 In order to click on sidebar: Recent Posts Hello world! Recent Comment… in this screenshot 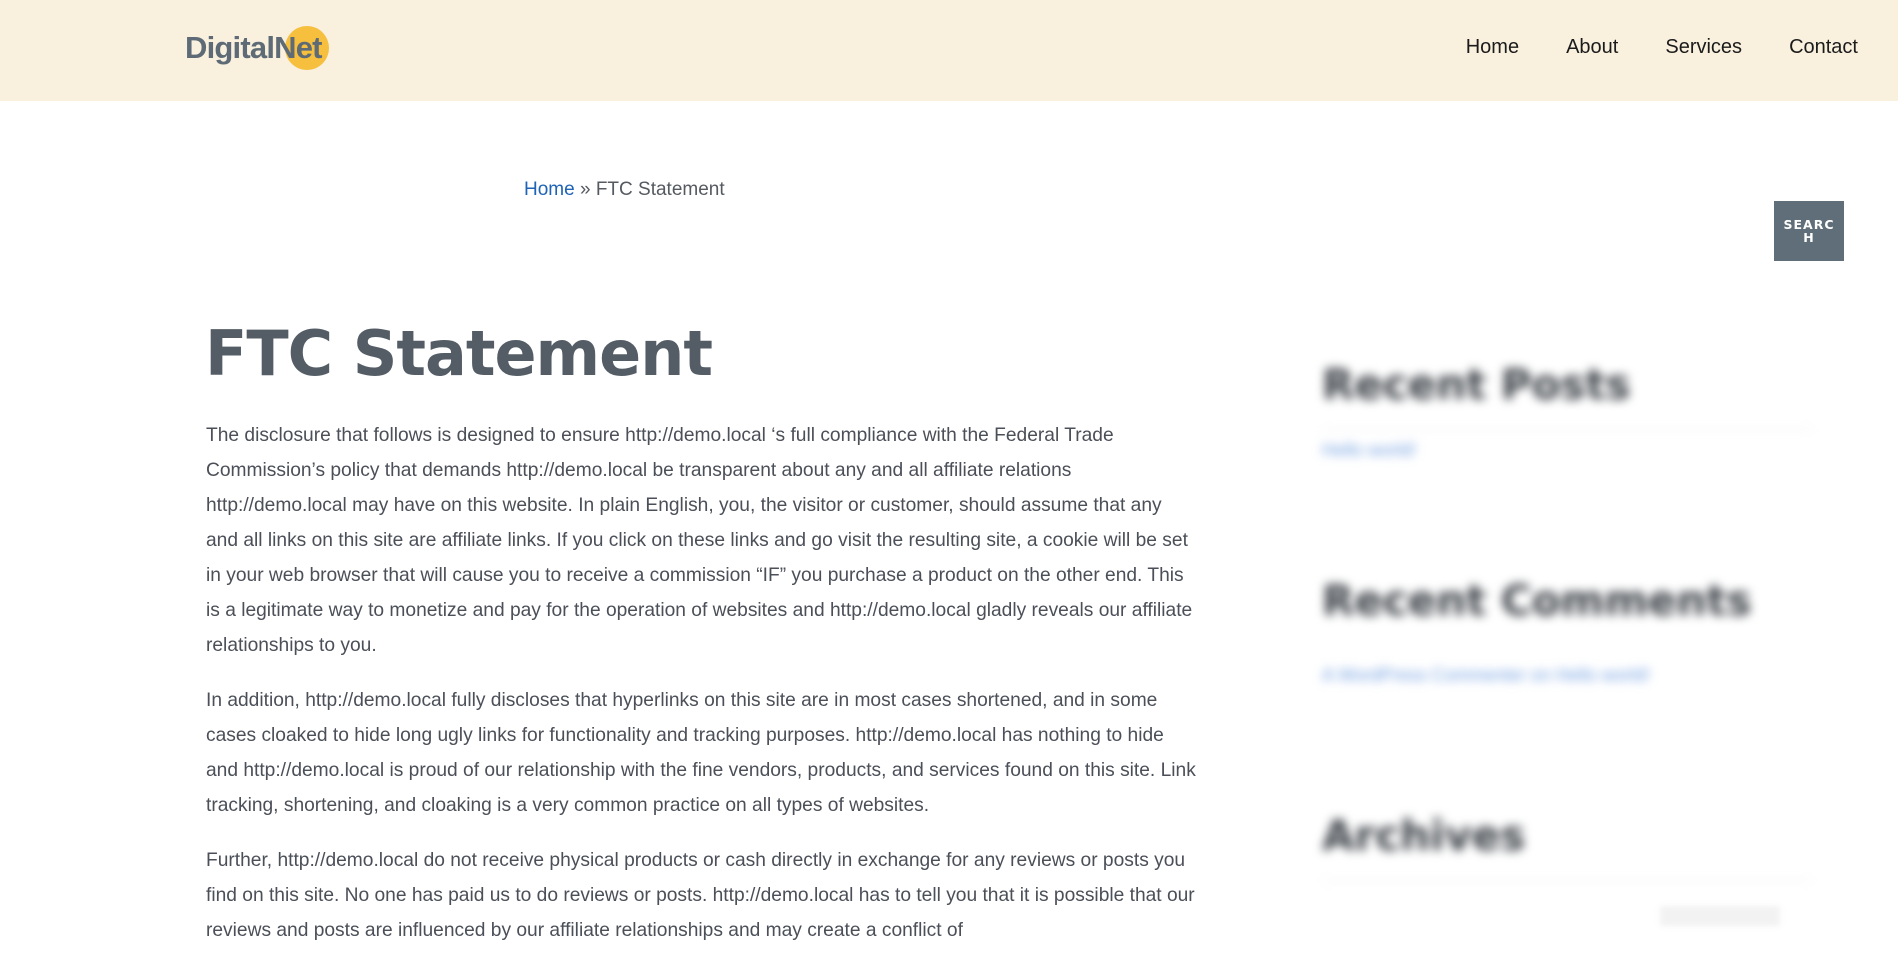, I will do `click(1567, 620)`.